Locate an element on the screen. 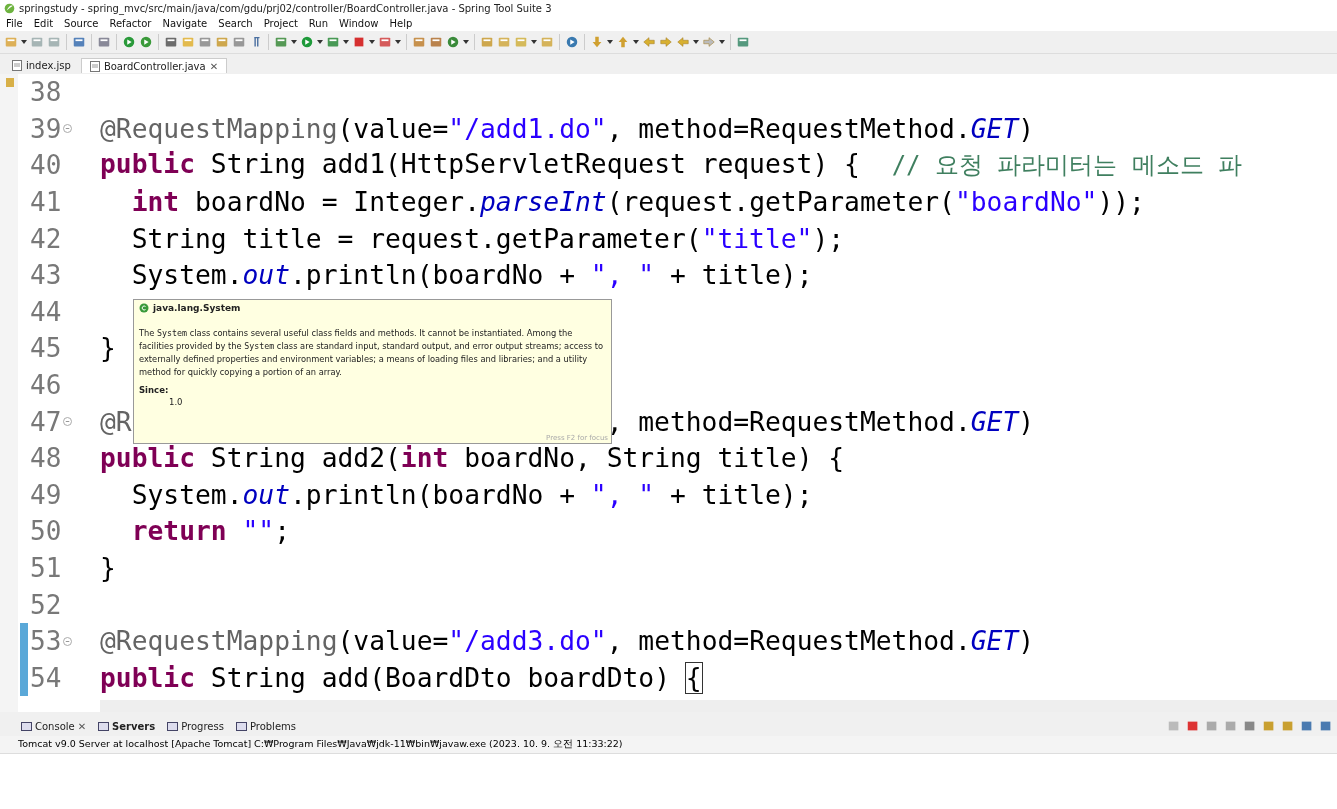  line-number: 47 is located at coordinates (46, 421).